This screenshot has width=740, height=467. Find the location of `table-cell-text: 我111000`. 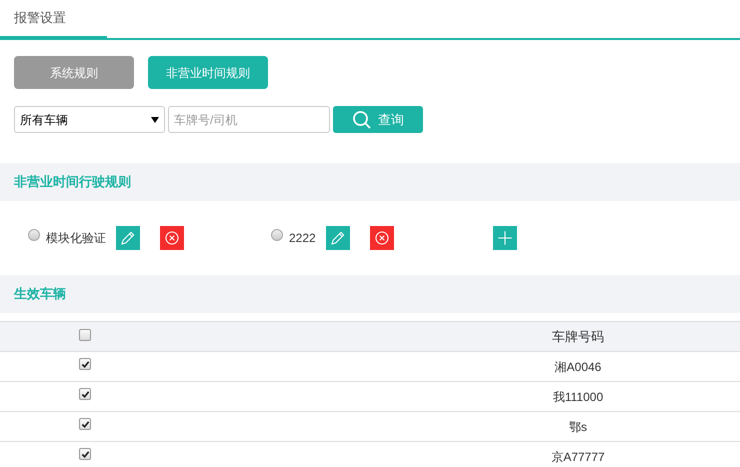

table-cell-text: 我111000 is located at coordinates (578, 397).